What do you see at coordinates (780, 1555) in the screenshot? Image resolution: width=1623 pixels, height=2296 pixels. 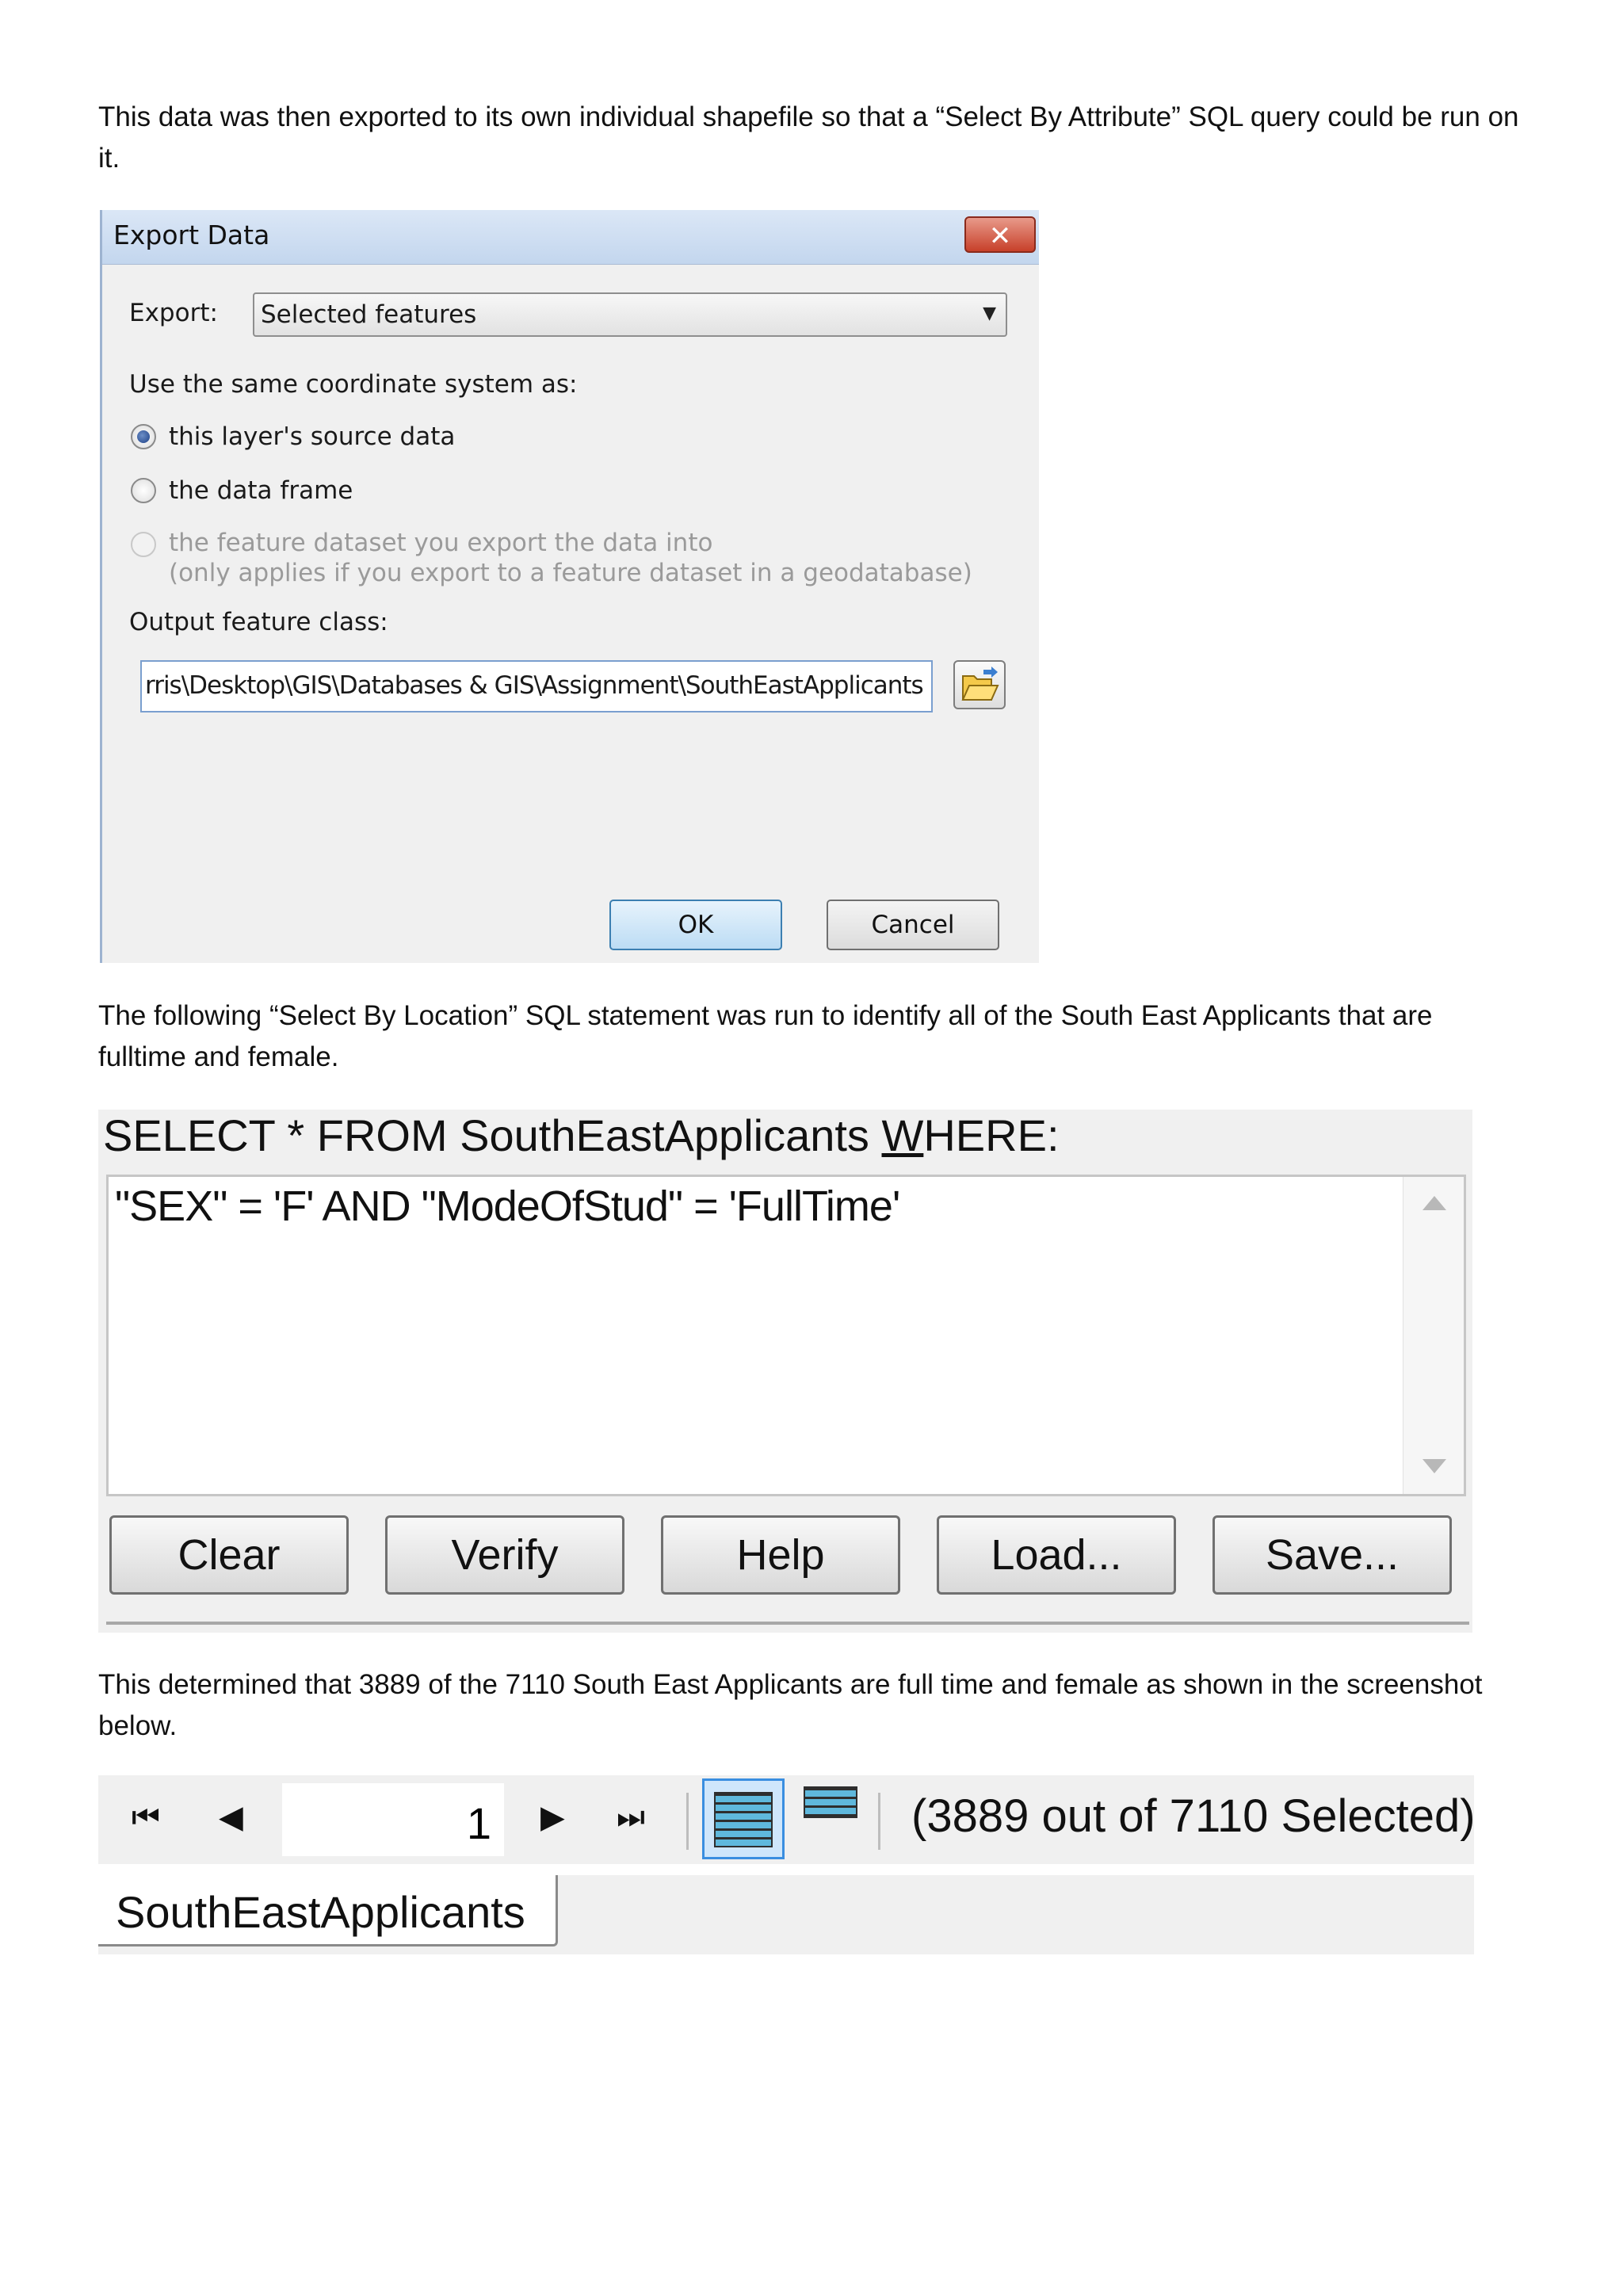 I see `help-button: Help` at bounding box center [780, 1555].